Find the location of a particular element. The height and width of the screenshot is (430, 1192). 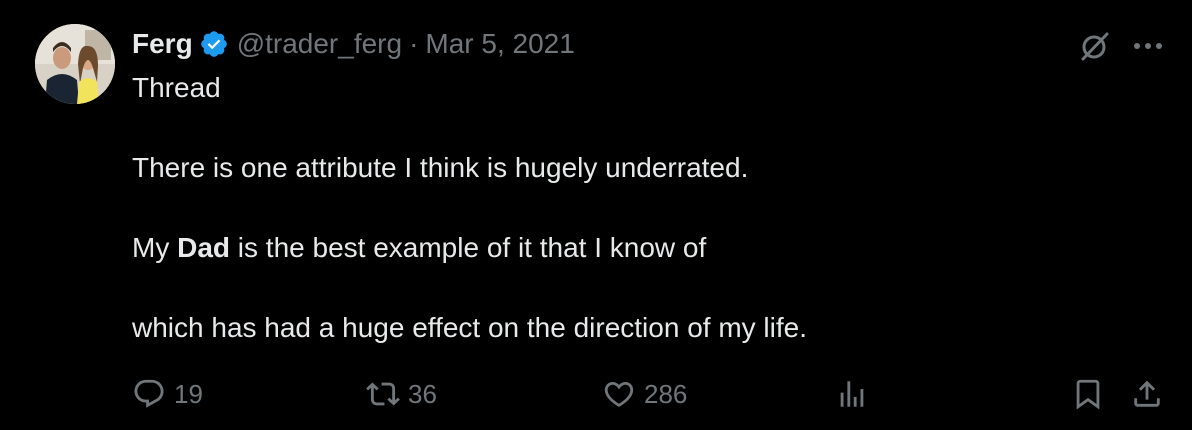

heart-icon is located at coordinates (619, 394).